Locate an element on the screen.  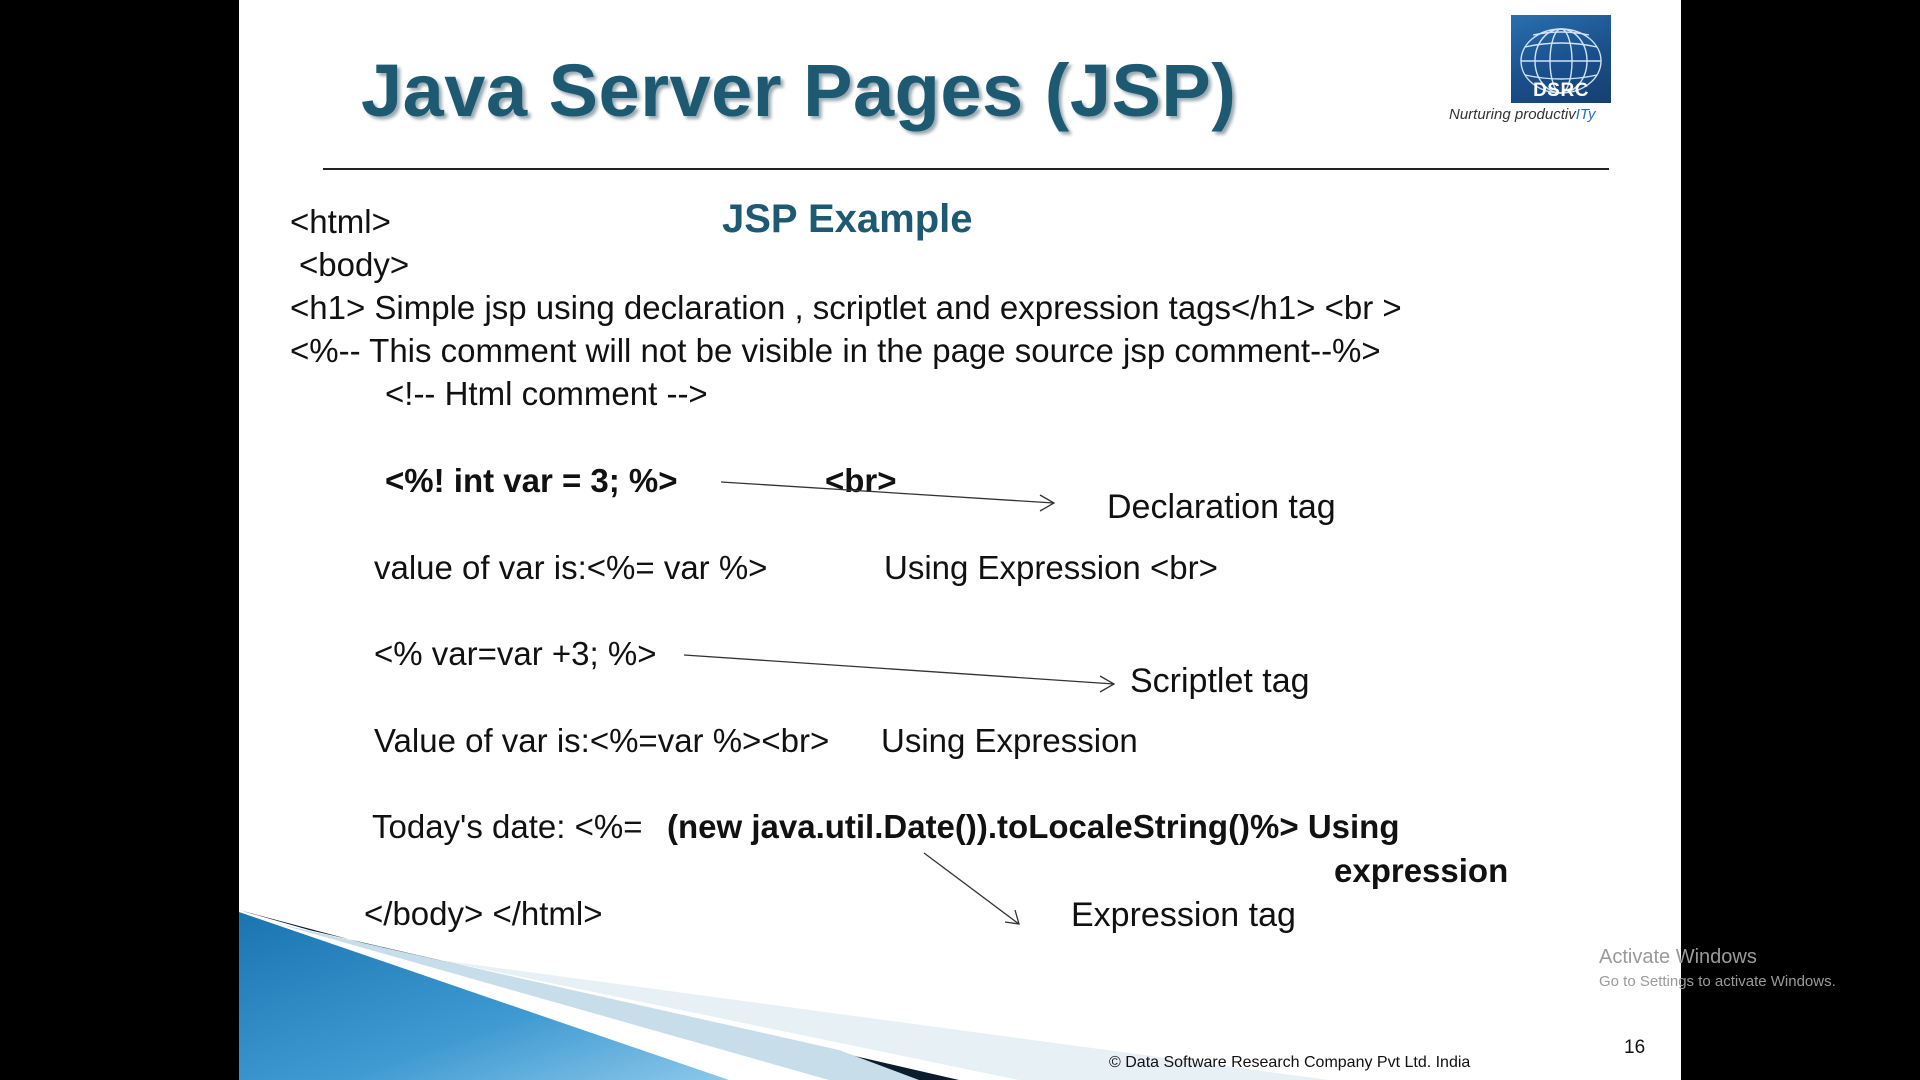
page-number: 16 is located at coordinates (1635, 1047).